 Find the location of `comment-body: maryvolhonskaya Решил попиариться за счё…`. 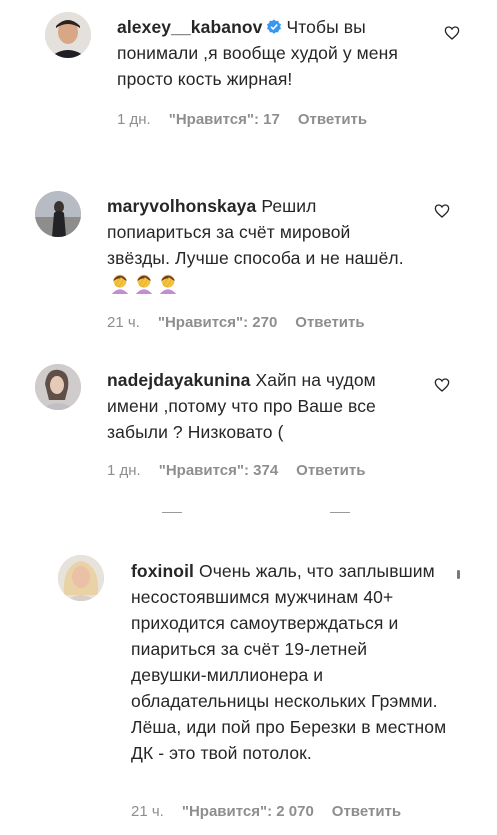

comment-body: maryvolhonskaya Решил попиариться за счё… is located at coordinates (257, 245).